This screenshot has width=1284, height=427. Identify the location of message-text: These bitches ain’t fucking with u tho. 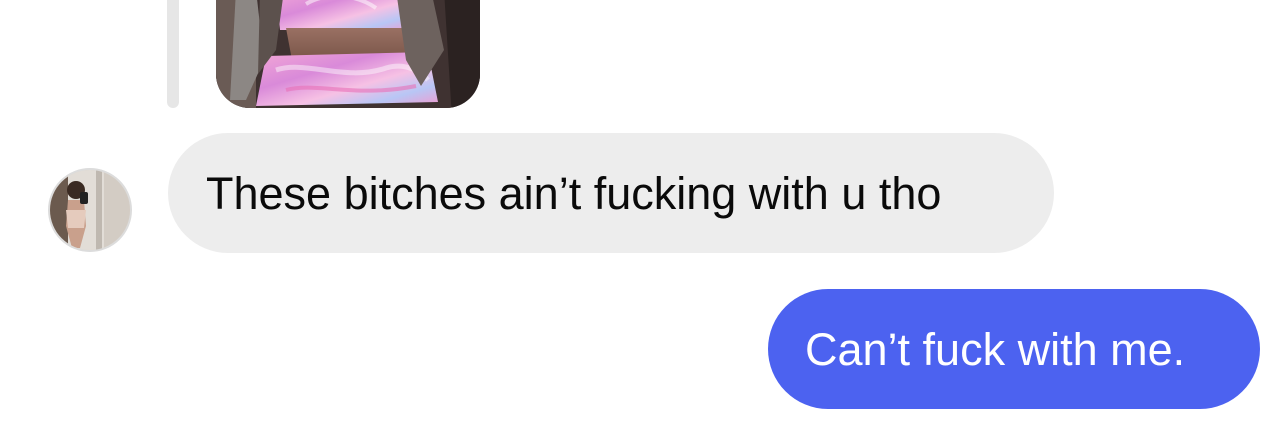
(574, 193).